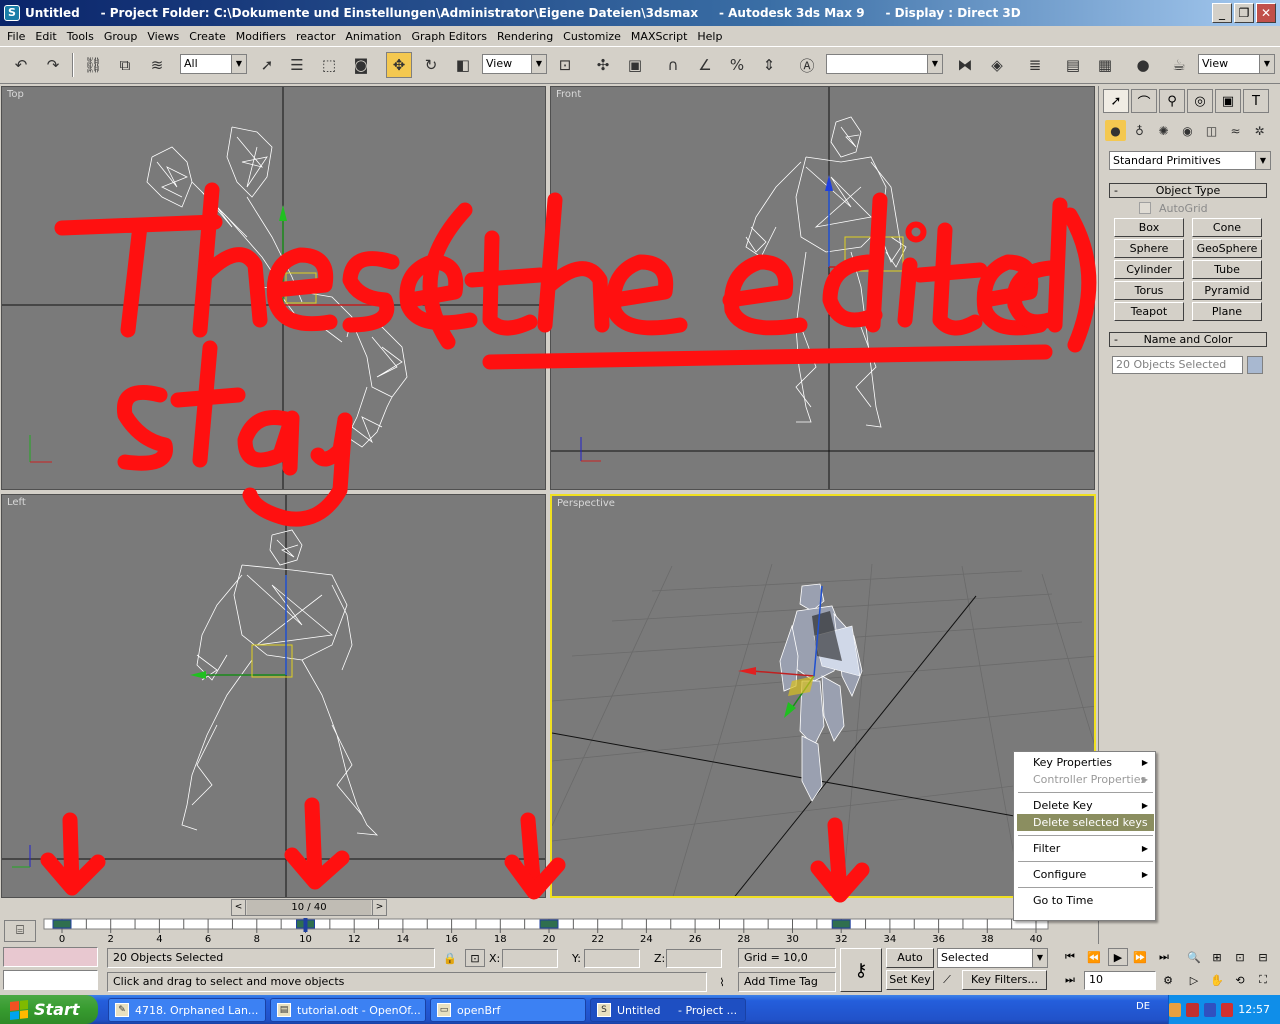  Describe the element at coordinates (1139, 130) in the screenshot. I see `shapes-icon: ♁` at that location.